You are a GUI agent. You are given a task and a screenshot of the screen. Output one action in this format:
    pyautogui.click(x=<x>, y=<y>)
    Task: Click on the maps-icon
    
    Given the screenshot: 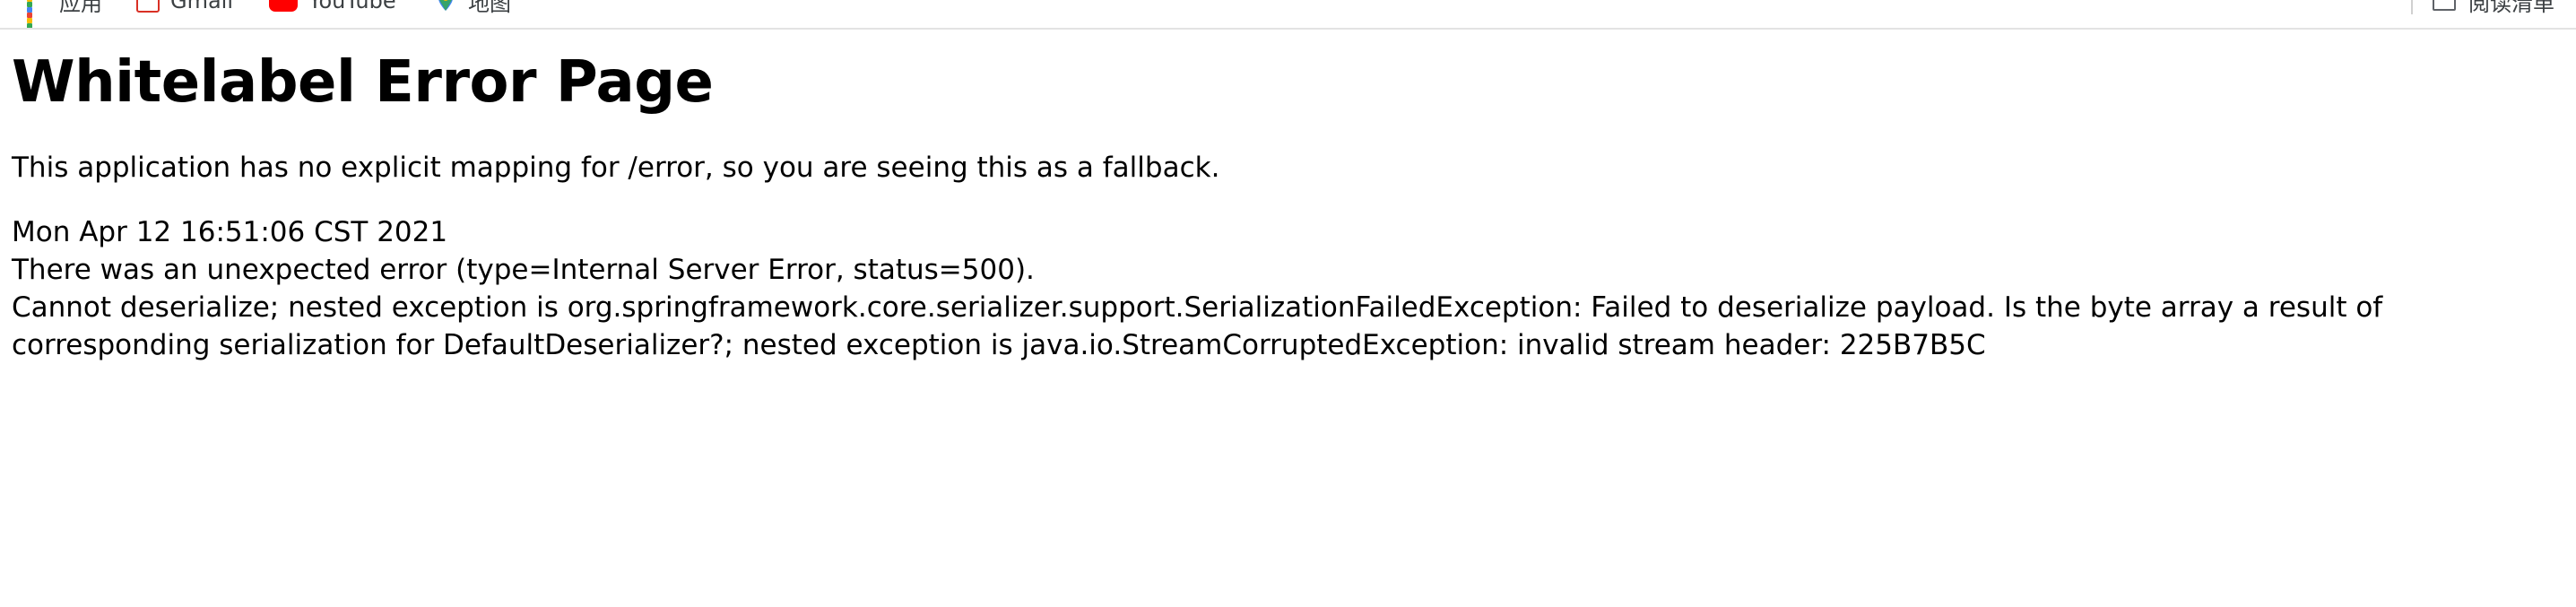 What is the action you would take?
    pyautogui.click(x=445, y=6)
    